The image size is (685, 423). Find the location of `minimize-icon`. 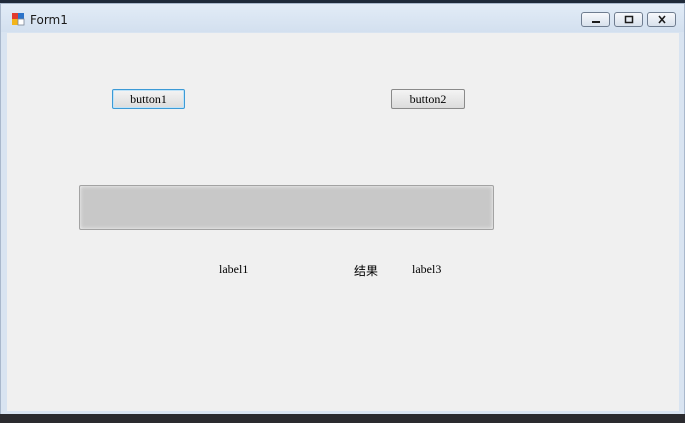

minimize-icon is located at coordinates (595, 21).